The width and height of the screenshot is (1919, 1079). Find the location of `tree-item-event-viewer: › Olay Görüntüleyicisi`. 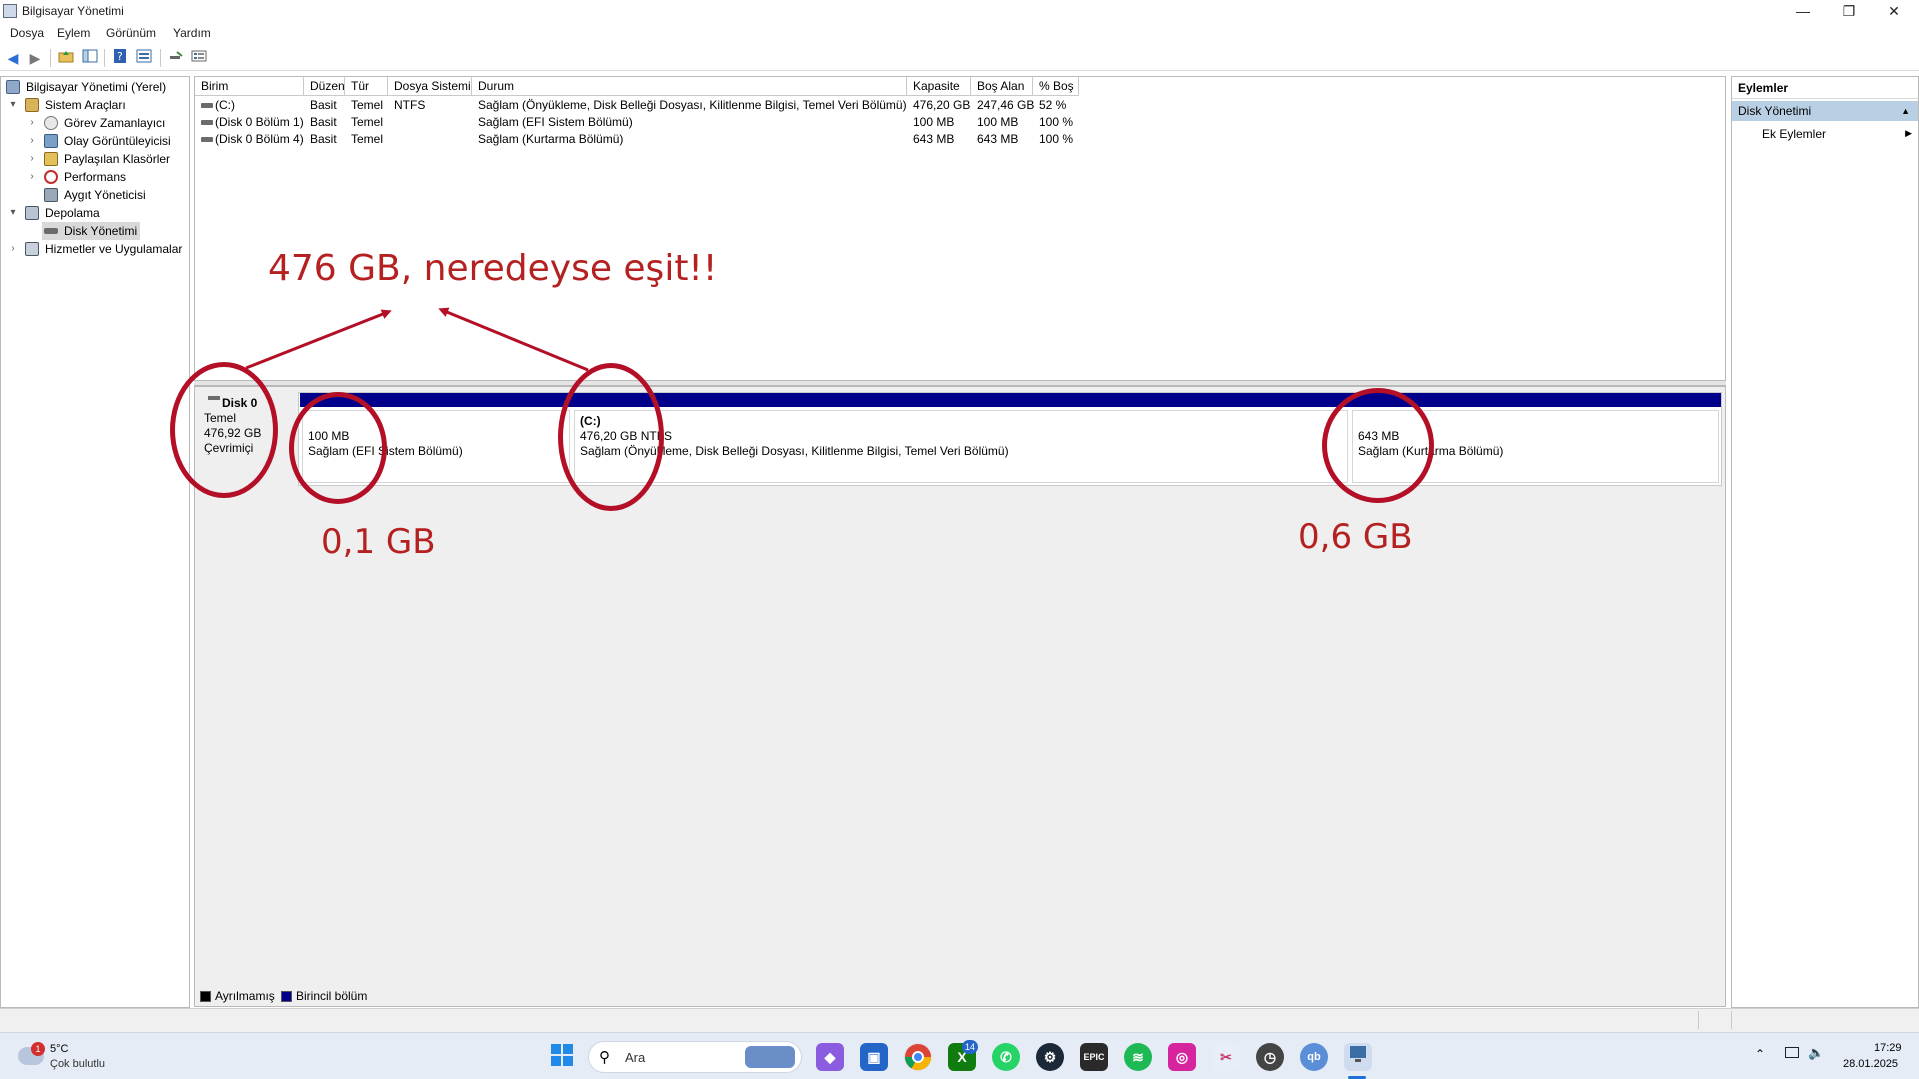

tree-item-event-viewer: › Olay Görüntüleyicisi is located at coordinates (94, 141).